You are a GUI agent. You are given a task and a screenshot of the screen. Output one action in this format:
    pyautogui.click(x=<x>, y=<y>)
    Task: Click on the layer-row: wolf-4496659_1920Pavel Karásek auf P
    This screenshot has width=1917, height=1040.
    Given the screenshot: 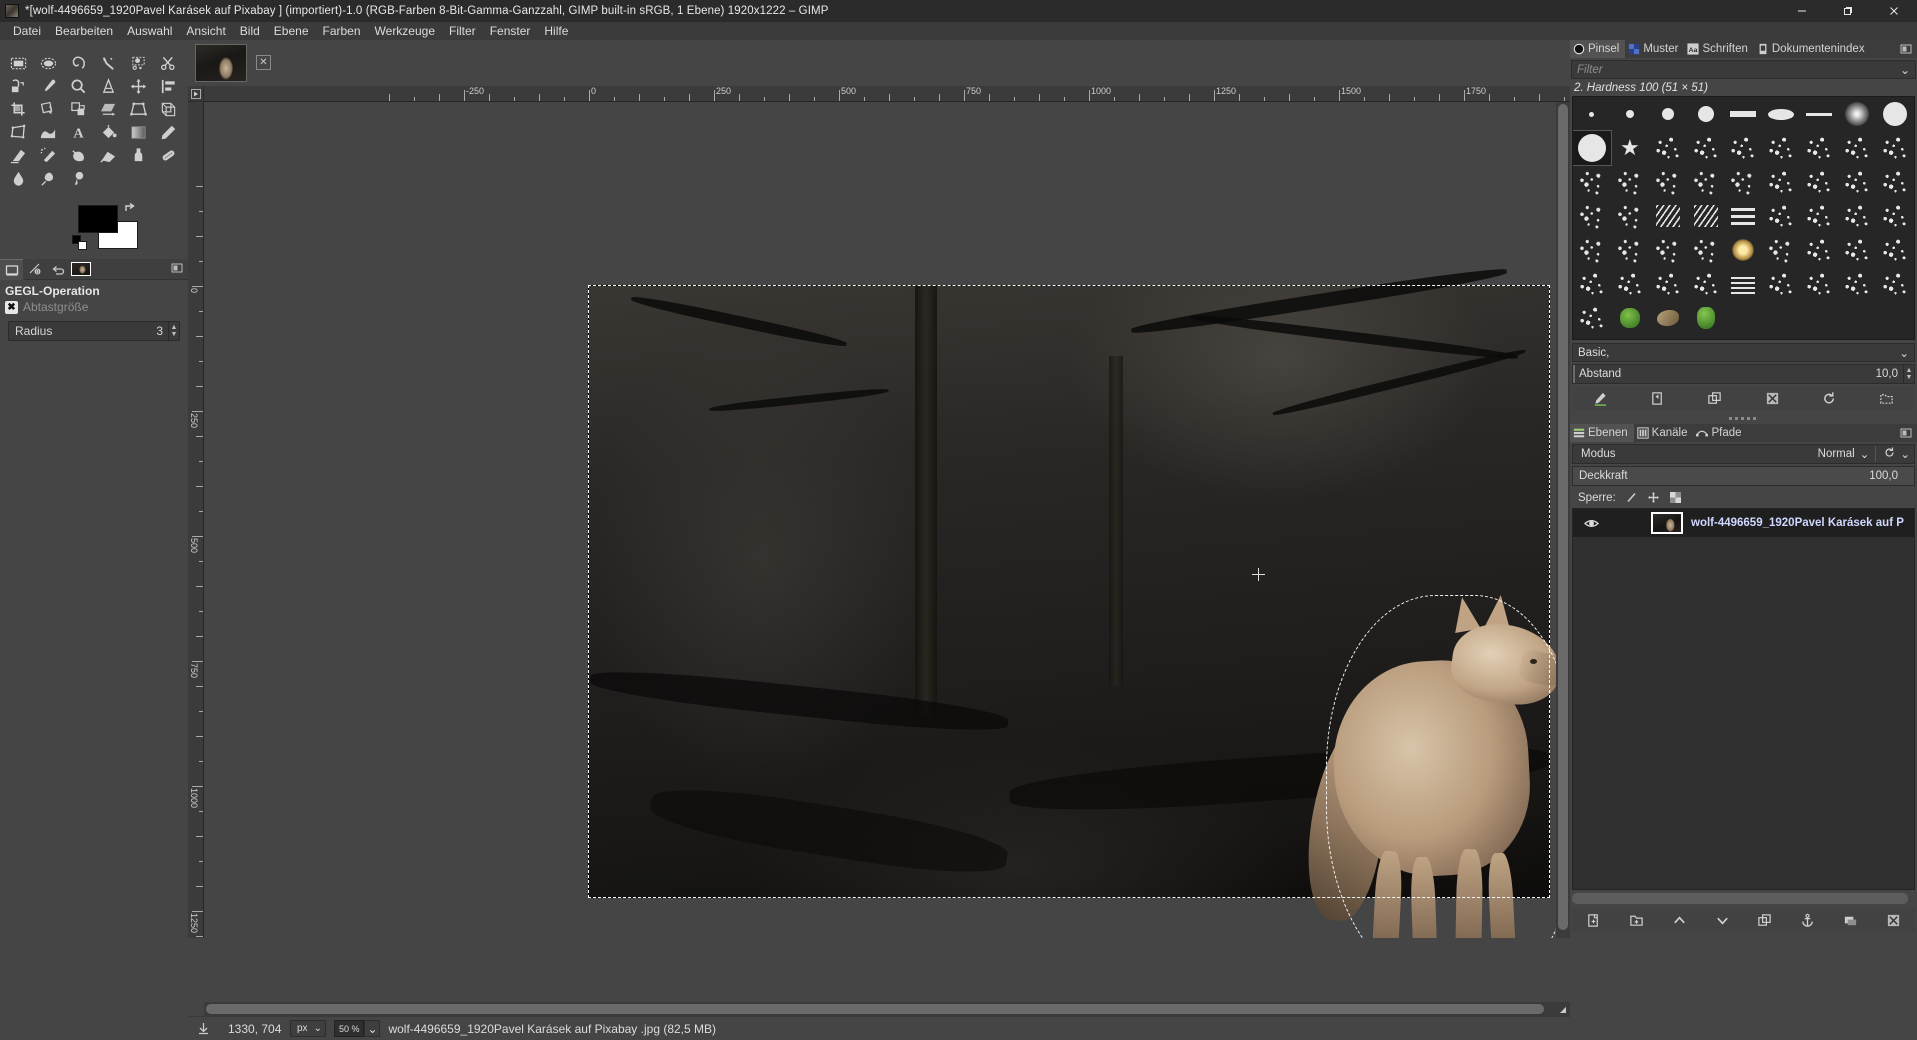 What is the action you would take?
    pyautogui.click(x=1743, y=523)
    